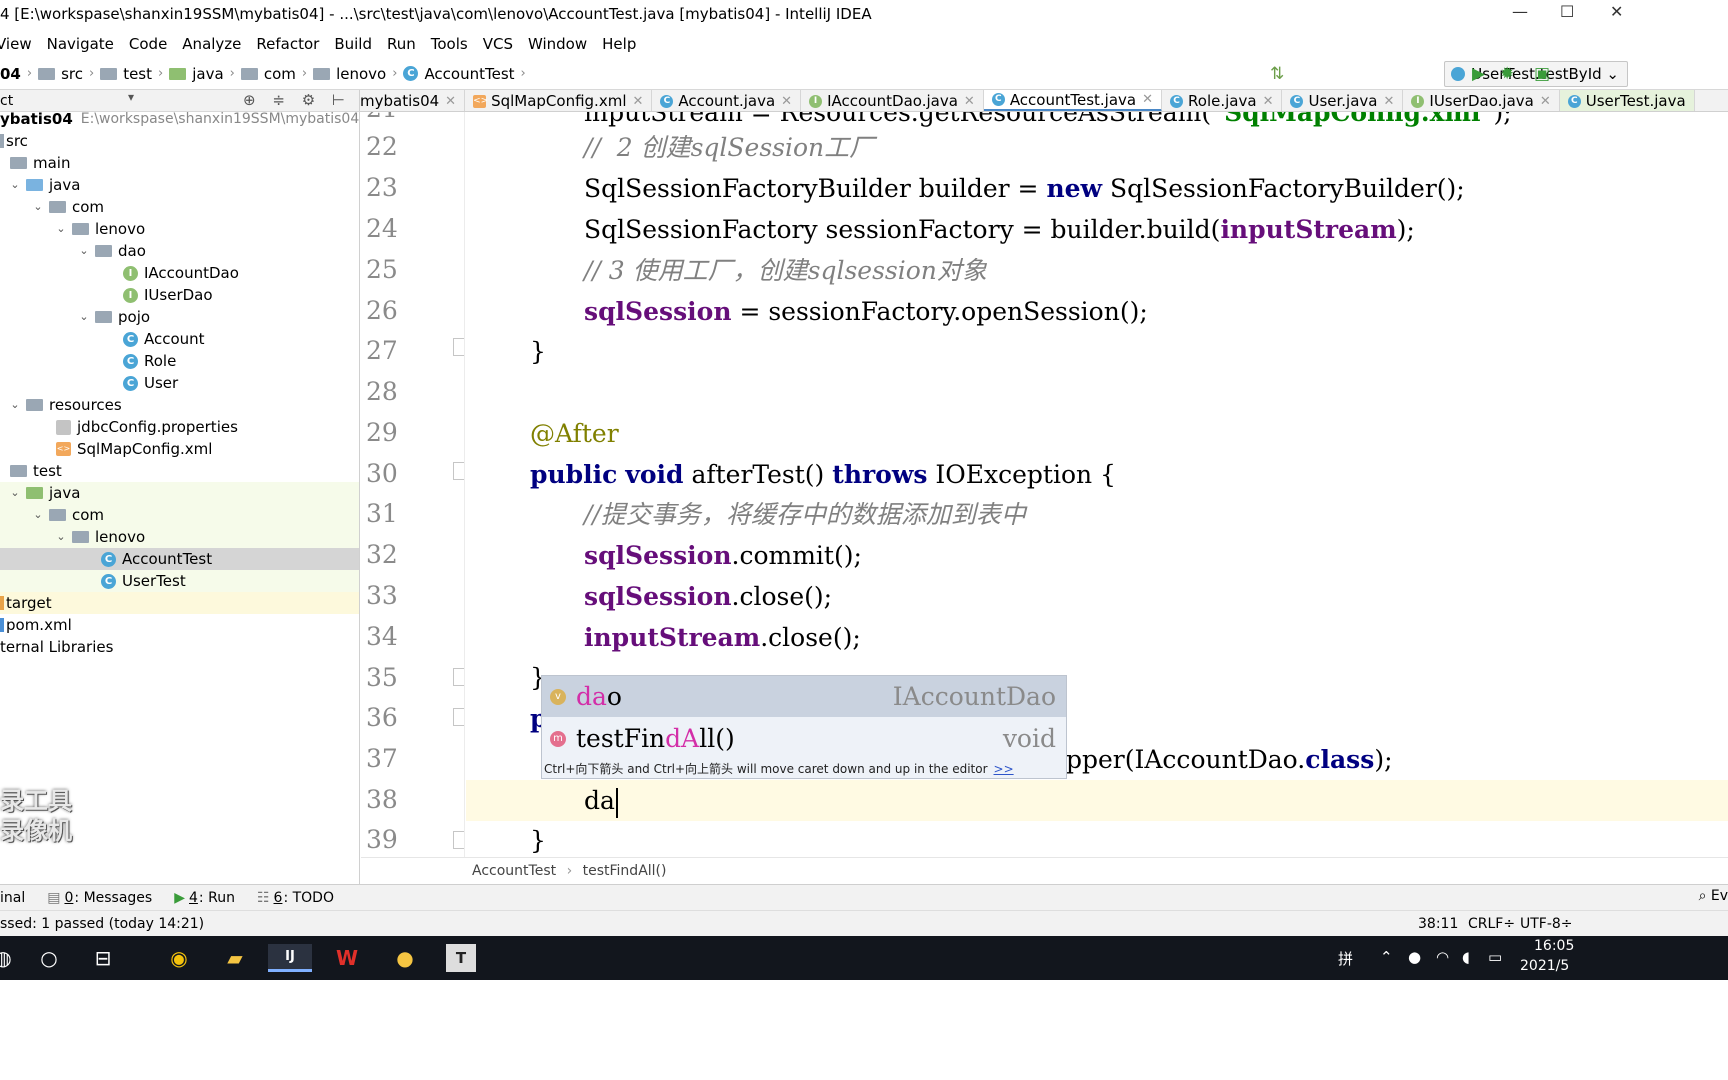 Image resolution: width=1728 pixels, height=1080 pixels. Describe the element at coordinates (467, 74) in the screenshot. I see `nav-crumb-accounttest: C AccountTest ›` at that location.